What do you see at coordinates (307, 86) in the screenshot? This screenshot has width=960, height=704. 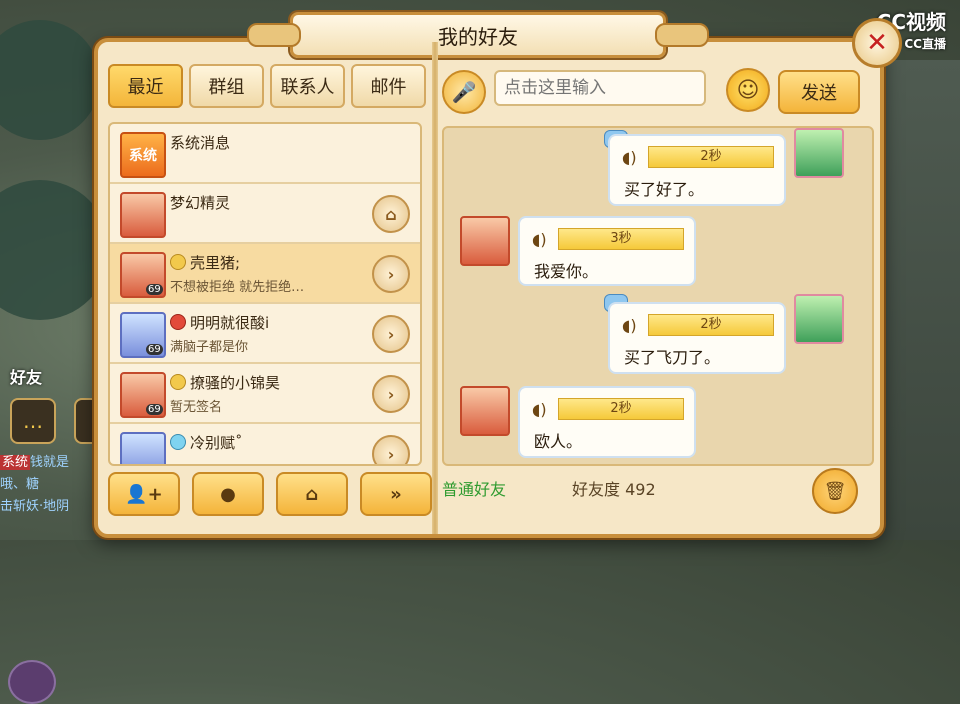 I see `tab-contacts: 联系人` at bounding box center [307, 86].